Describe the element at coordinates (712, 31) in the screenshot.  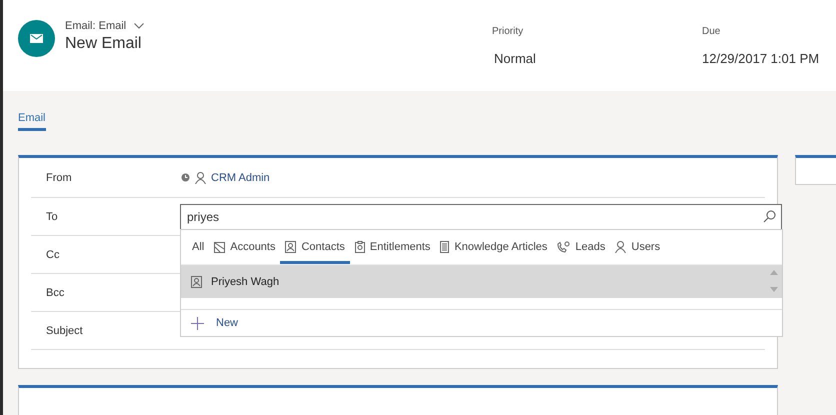
I see `header-field-label: Due` at that location.